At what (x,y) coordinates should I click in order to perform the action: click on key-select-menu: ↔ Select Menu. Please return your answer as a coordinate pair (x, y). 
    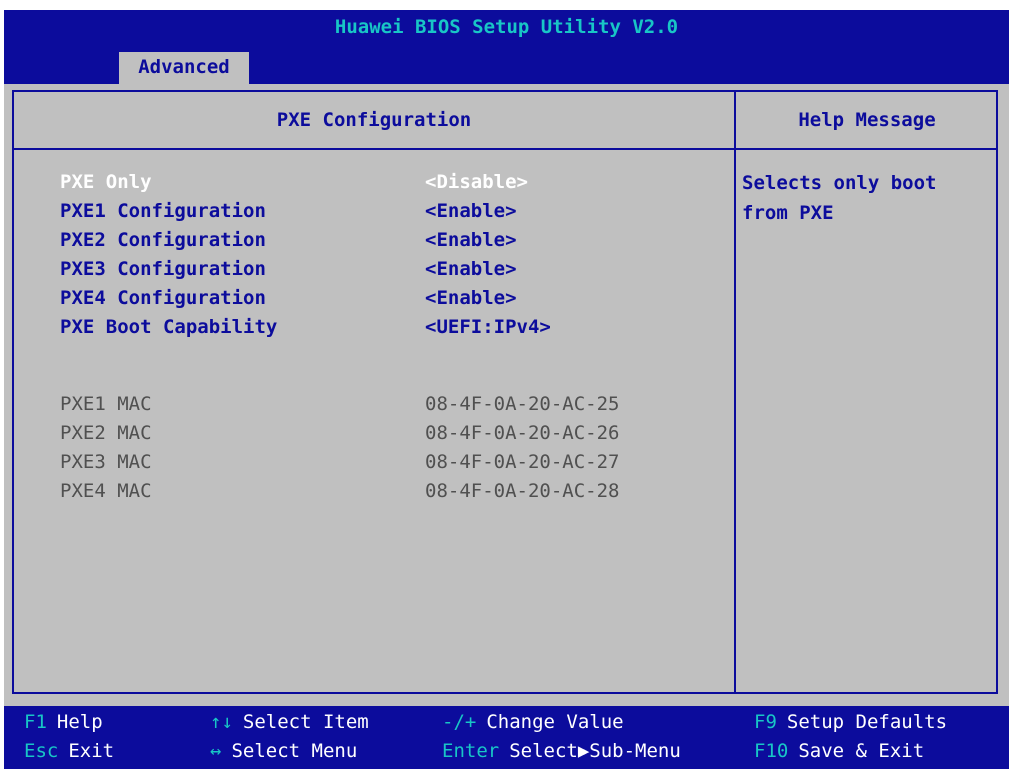
    Looking at the image, I should click on (283, 751).